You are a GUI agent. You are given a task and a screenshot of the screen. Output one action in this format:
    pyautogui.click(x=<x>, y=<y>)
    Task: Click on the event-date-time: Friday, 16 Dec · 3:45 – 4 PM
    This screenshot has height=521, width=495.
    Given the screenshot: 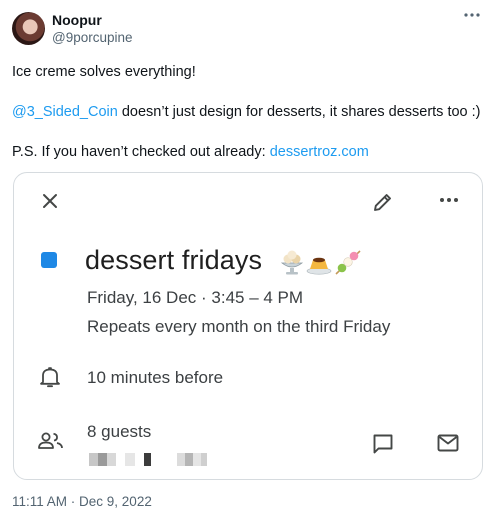 What is the action you would take?
    pyautogui.click(x=195, y=297)
    